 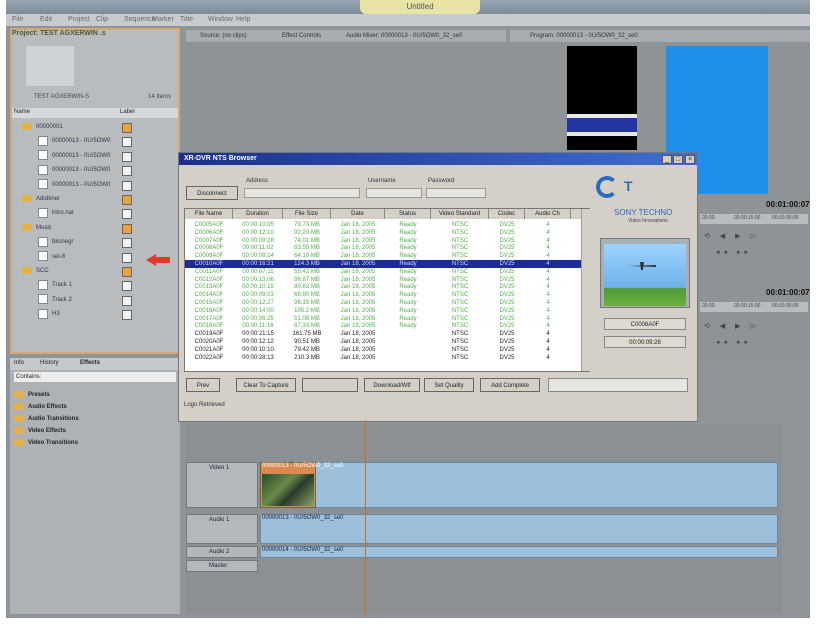 What do you see at coordinates (358, 214) in the screenshot?
I see `column-header: Date` at bounding box center [358, 214].